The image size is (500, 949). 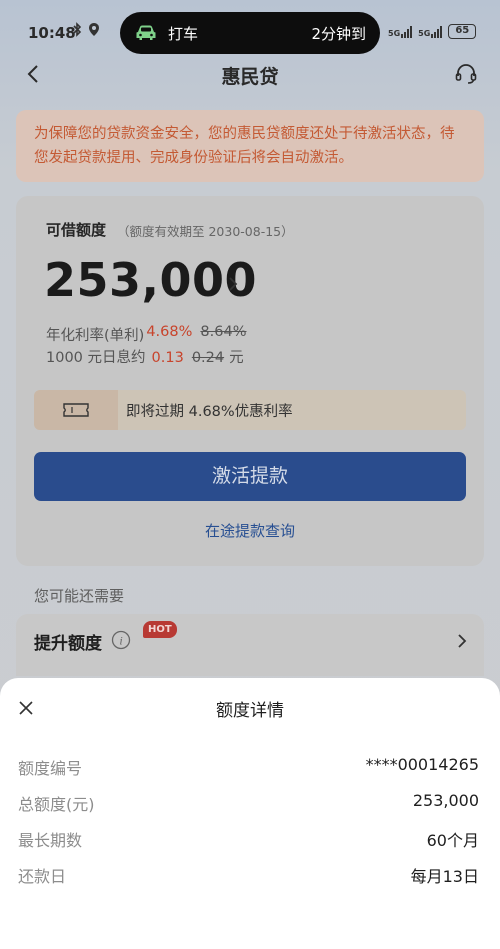 I want to click on interest-current: 0.13, so click(x=167, y=358).